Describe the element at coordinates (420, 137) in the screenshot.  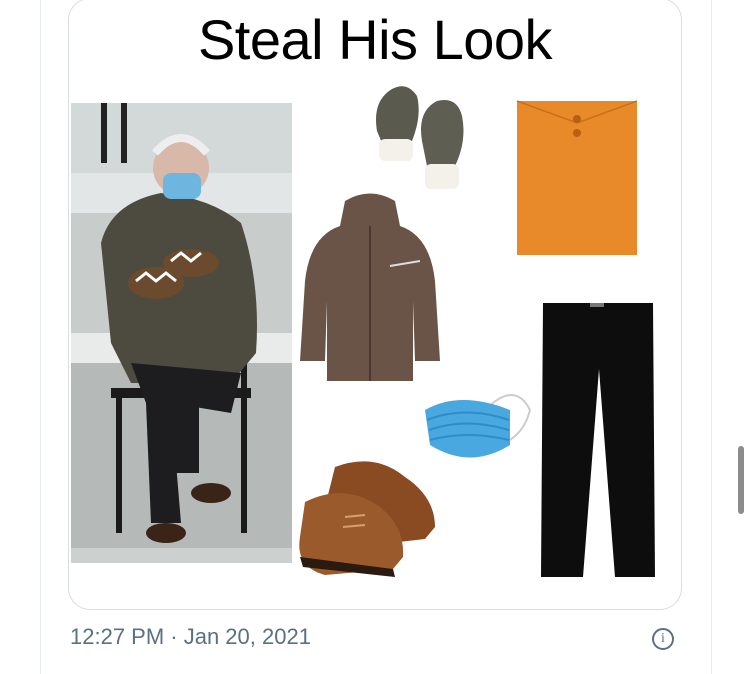
I see `mittens-image` at that location.